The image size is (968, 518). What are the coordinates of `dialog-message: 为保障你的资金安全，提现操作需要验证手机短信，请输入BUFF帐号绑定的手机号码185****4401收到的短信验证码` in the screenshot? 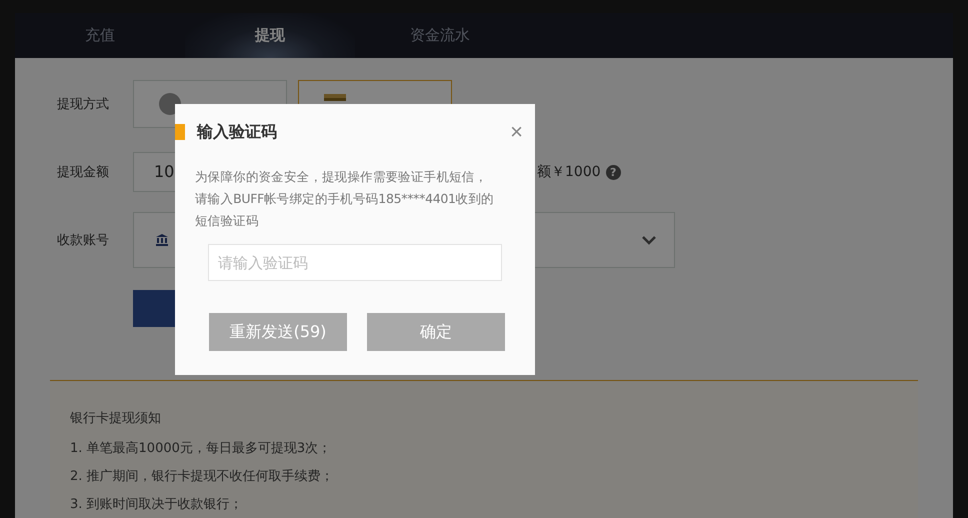 It's located at (345, 199).